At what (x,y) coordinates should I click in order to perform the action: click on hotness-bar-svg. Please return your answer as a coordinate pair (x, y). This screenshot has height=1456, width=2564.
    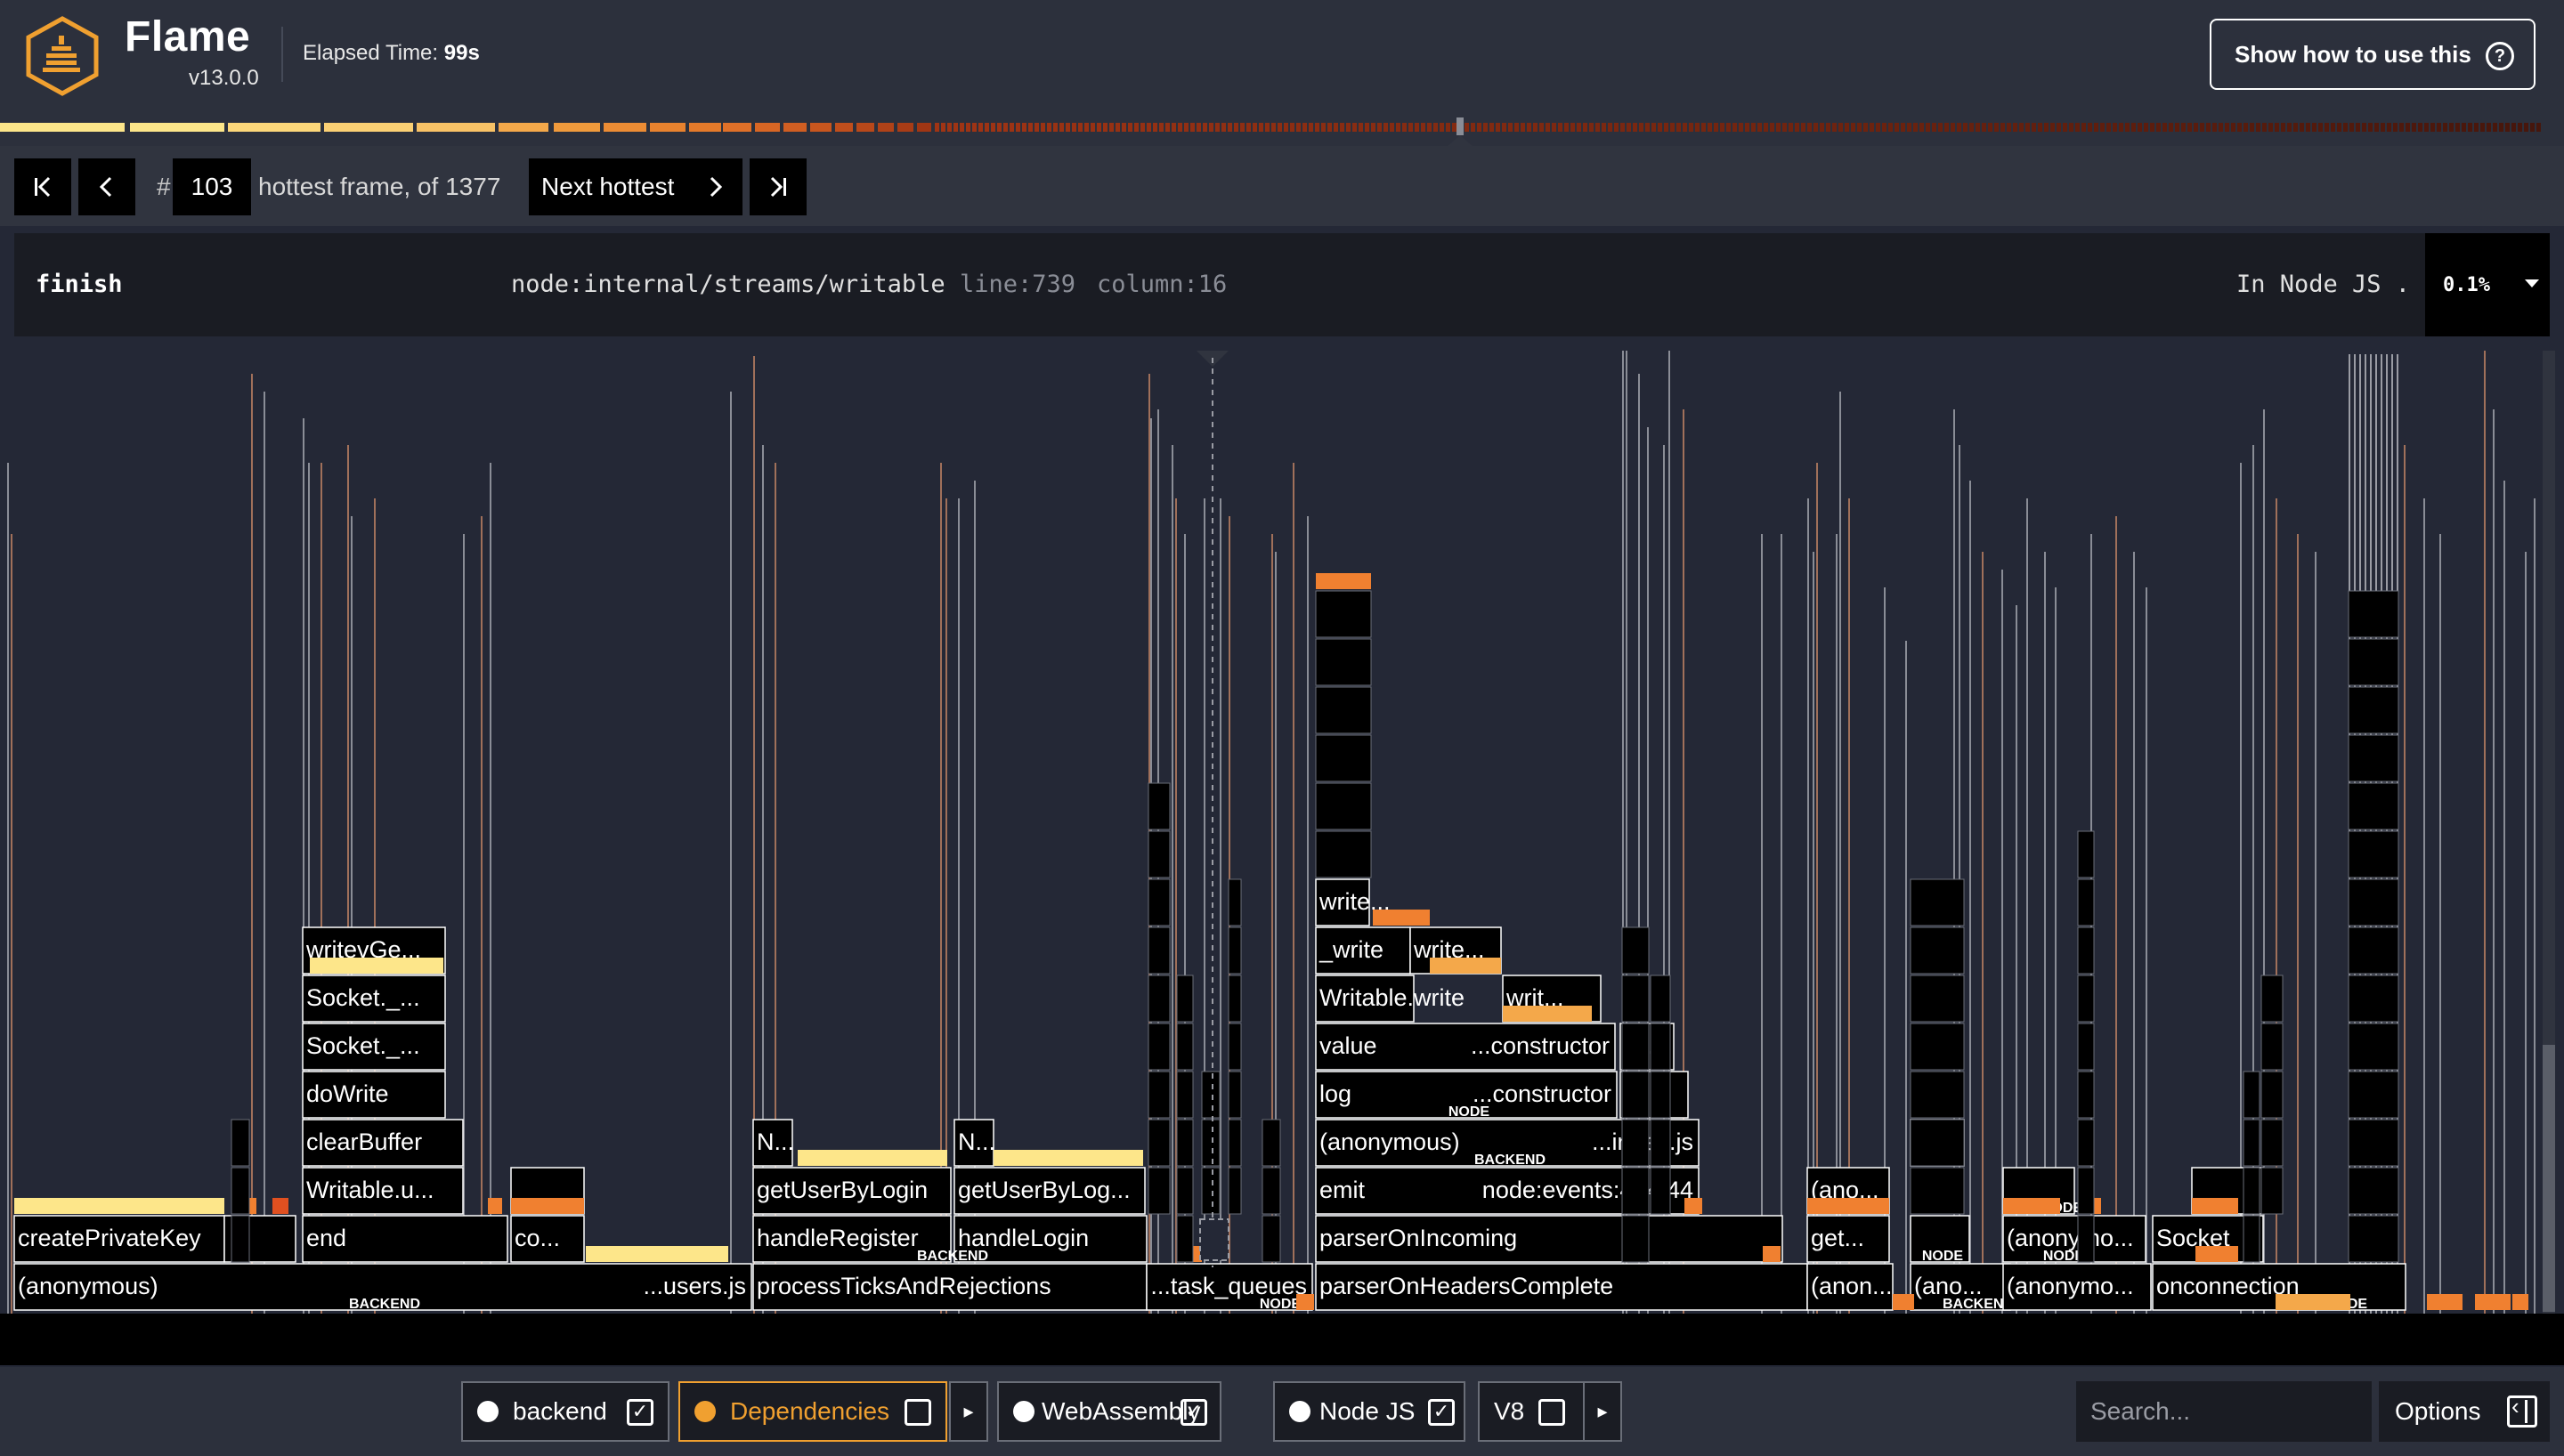
    Looking at the image, I should click on (1282, 128).